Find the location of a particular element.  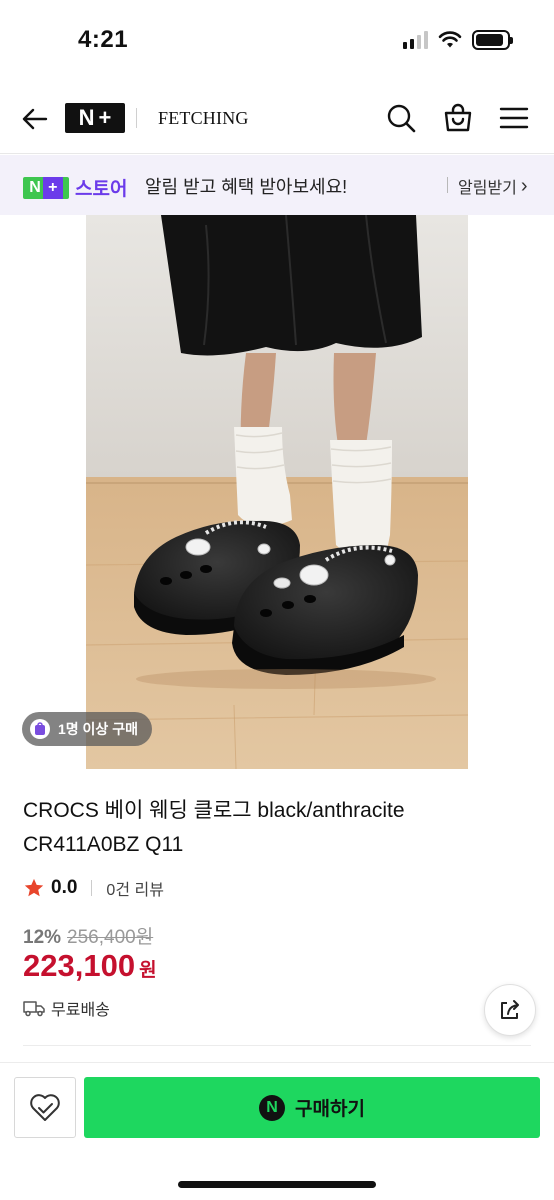

shopping-bag-badge-icon is located at coordinates (40, 729).